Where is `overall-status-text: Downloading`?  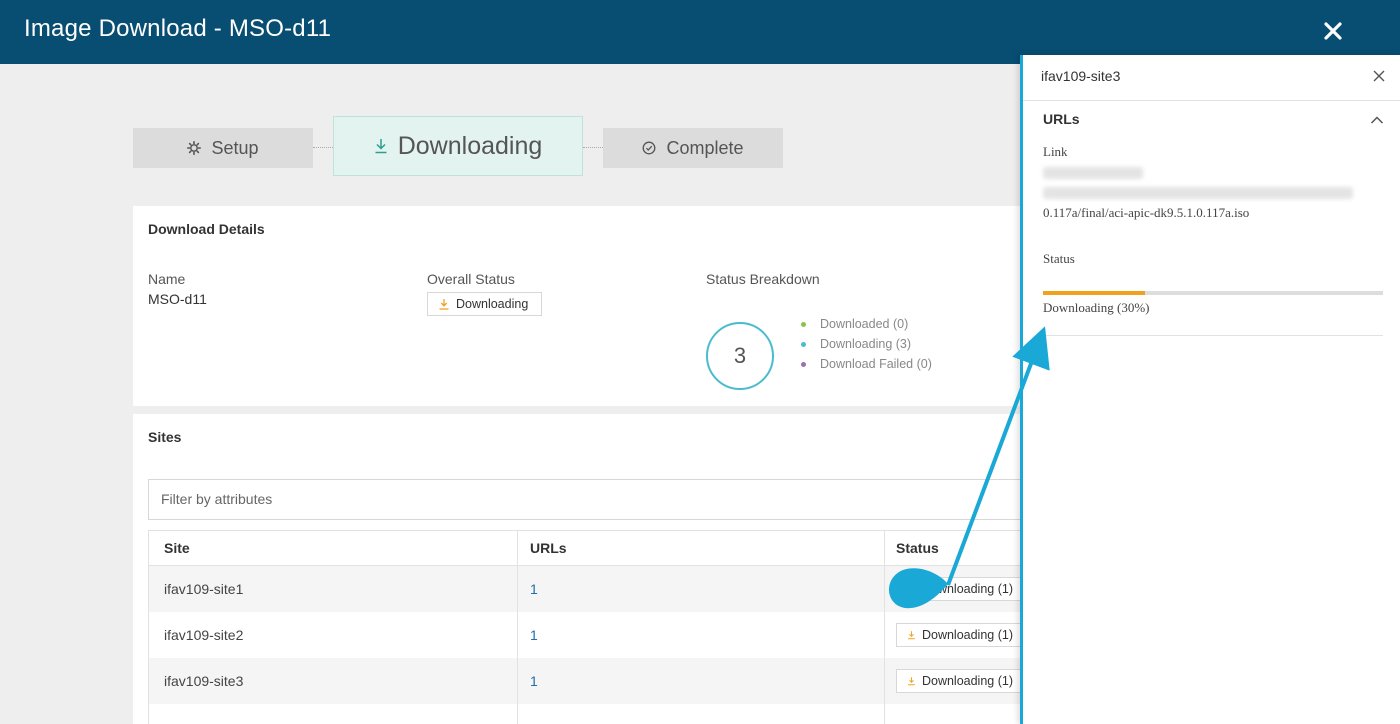
overall-status-text: Downloading is located at coordinates (492, 304).